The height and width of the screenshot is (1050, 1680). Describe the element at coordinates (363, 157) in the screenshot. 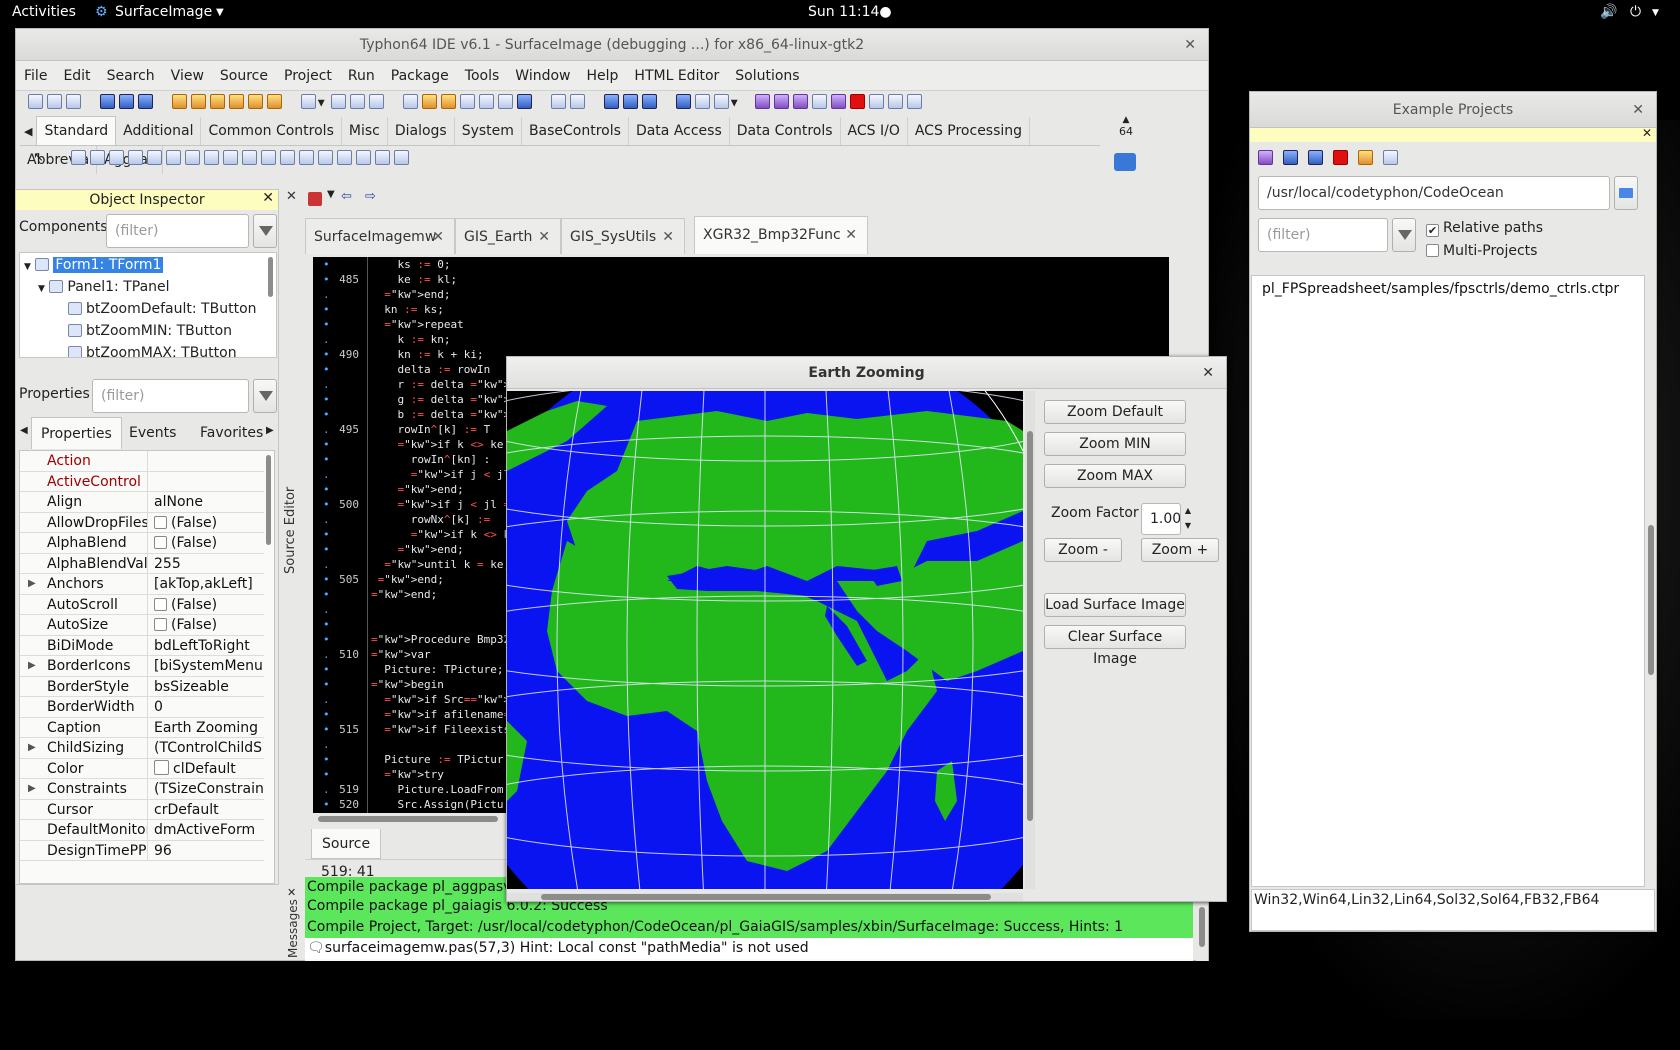

I see `tpanel-icon` at that location.